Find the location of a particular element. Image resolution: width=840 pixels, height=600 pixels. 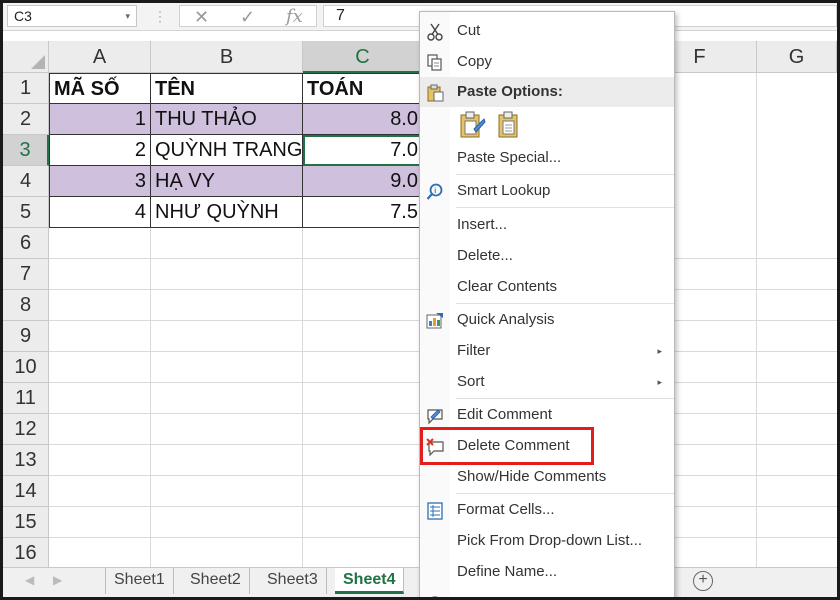

row-header-1: 1 is located at coordinates (26, 88).